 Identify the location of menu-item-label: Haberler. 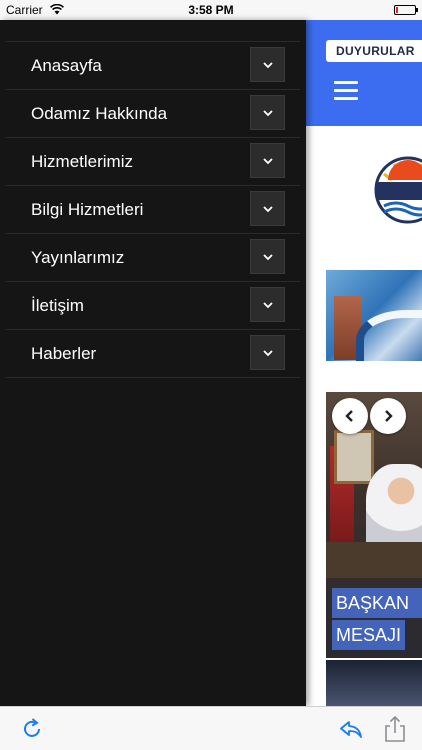
(64, 353).